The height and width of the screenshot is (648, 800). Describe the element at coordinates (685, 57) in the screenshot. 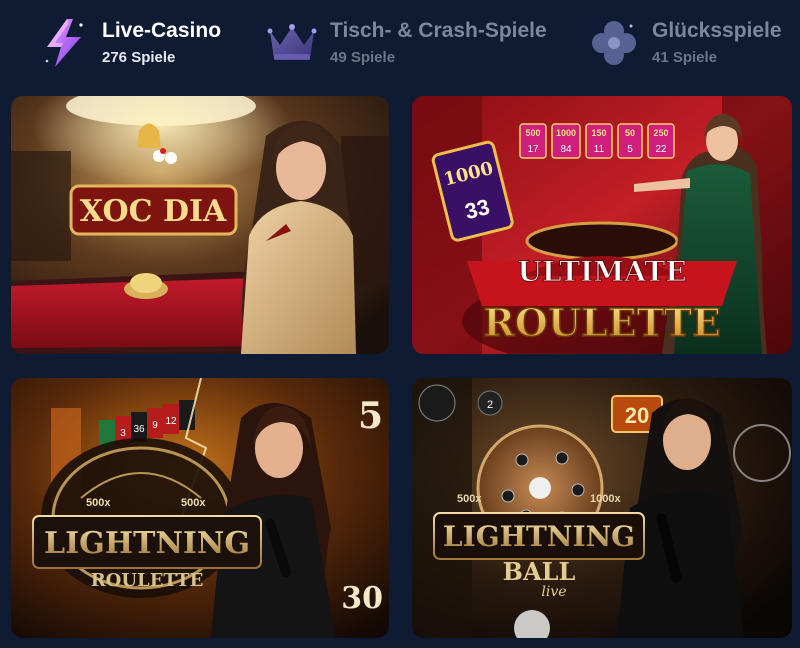

I see `tab-game-count: 41 Spiele` at that location.